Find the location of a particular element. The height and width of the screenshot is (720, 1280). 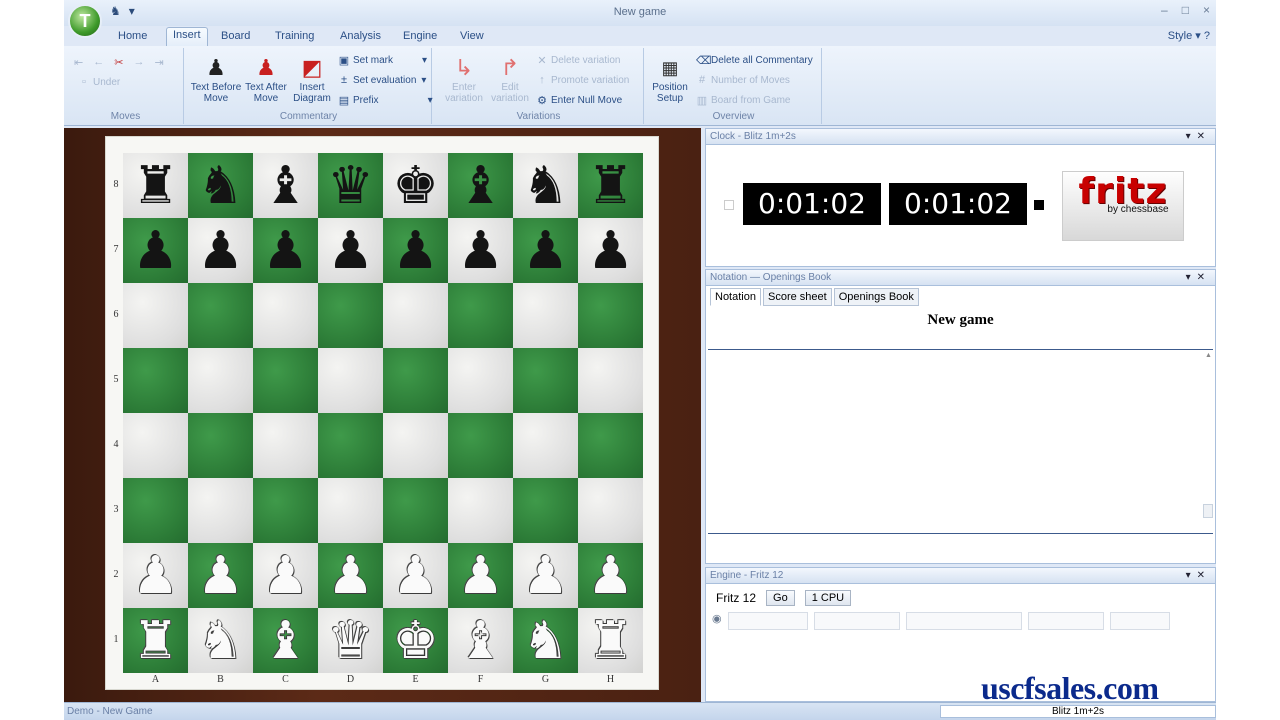

board-square-e3 is located at coordinates (415, 510).